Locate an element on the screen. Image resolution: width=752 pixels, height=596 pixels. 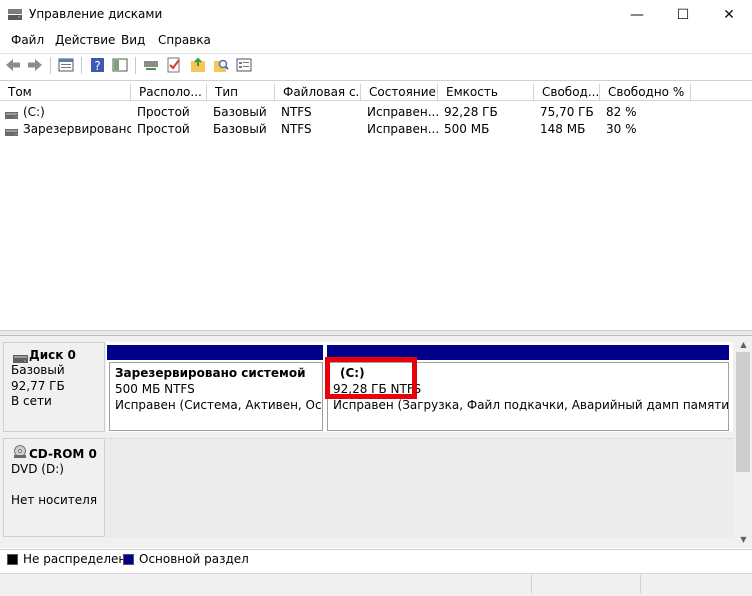
window-title: Управление дисками is located at coordinates (96, 14).